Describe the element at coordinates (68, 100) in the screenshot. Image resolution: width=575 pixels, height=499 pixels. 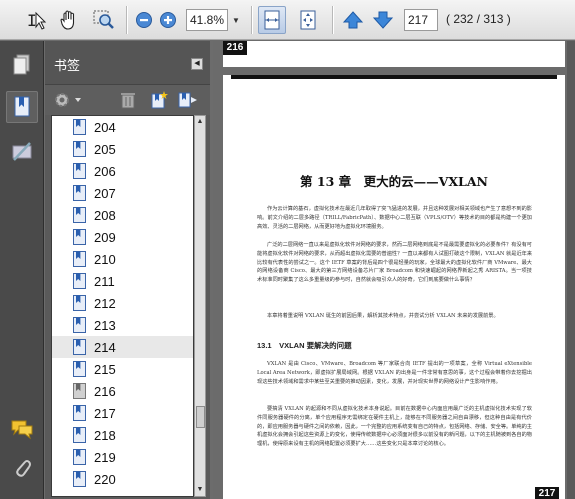
I see `options-gear-icon` at that location.